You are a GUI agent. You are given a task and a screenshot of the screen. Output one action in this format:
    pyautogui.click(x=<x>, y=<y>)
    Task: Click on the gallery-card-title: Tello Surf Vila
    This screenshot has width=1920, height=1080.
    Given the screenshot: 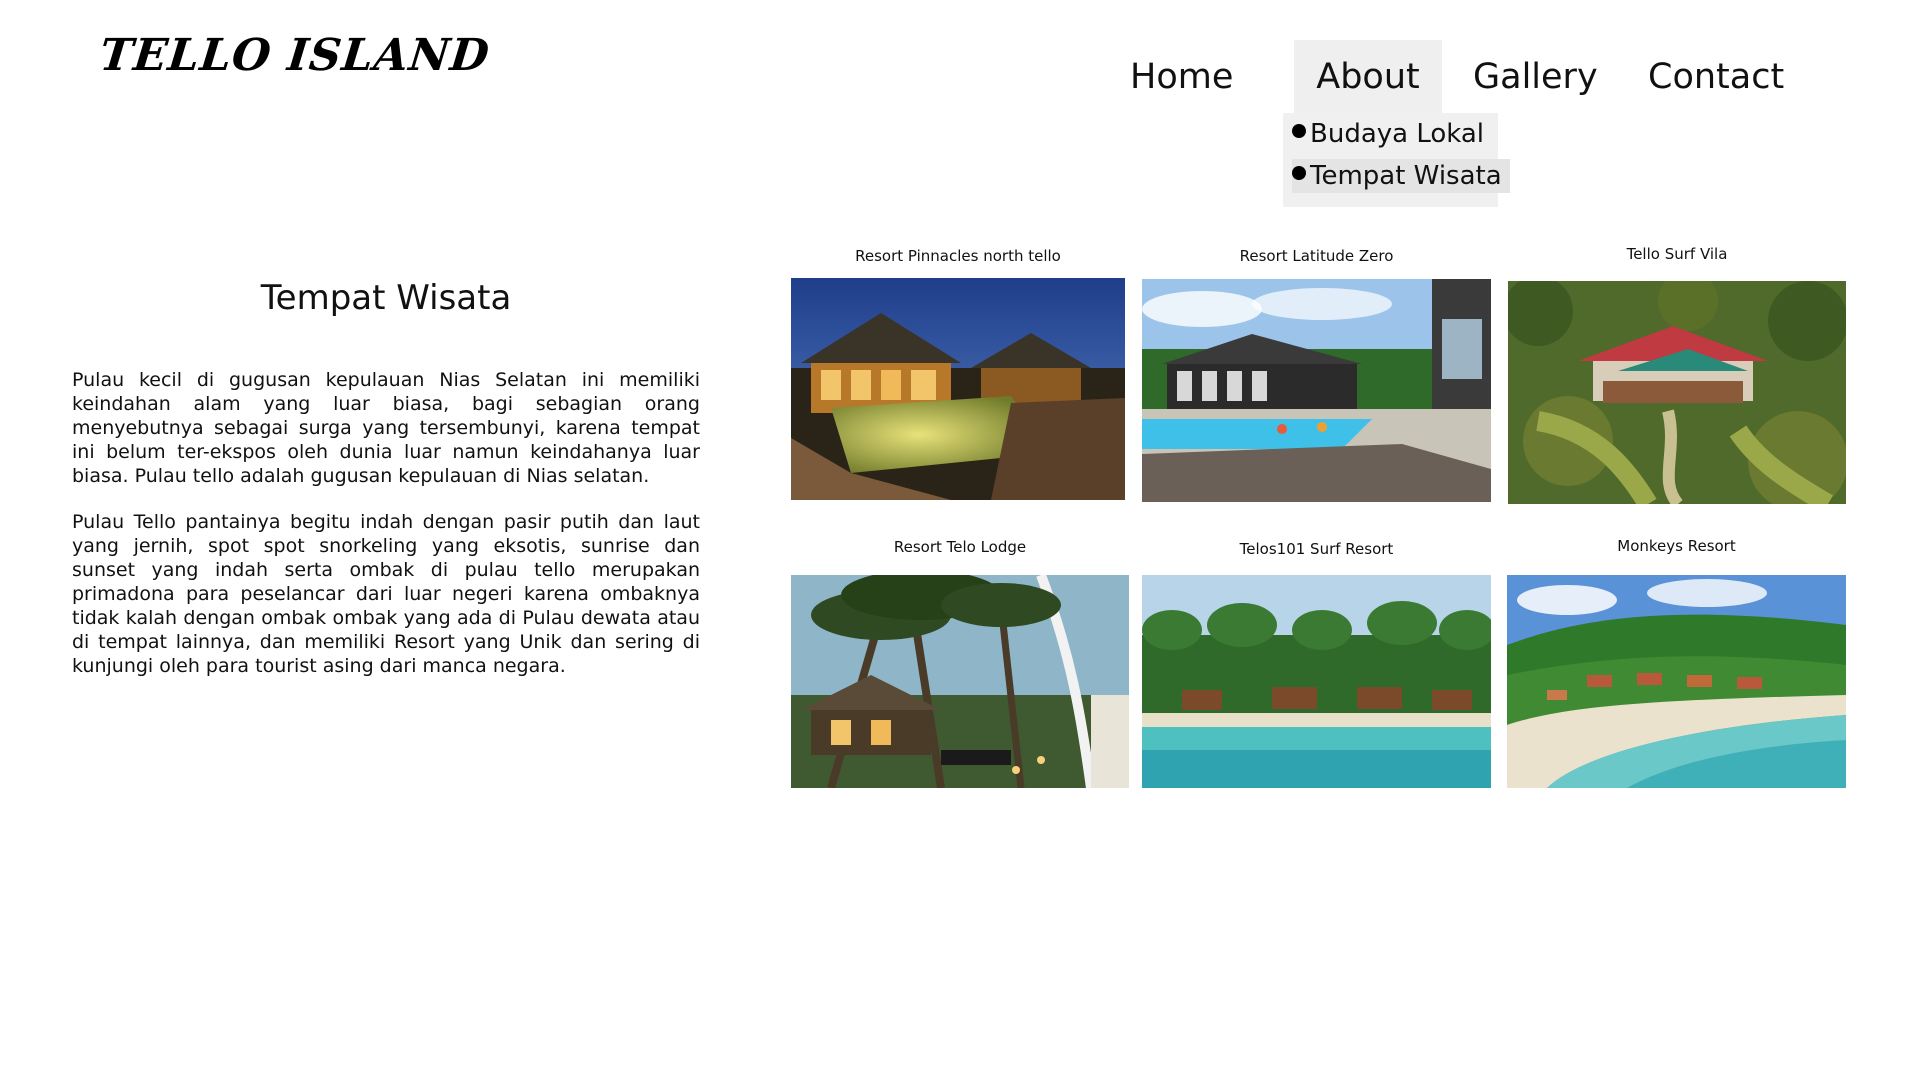 What is the action you would take?
    pyautogui.click(x=1677, y=254)
    